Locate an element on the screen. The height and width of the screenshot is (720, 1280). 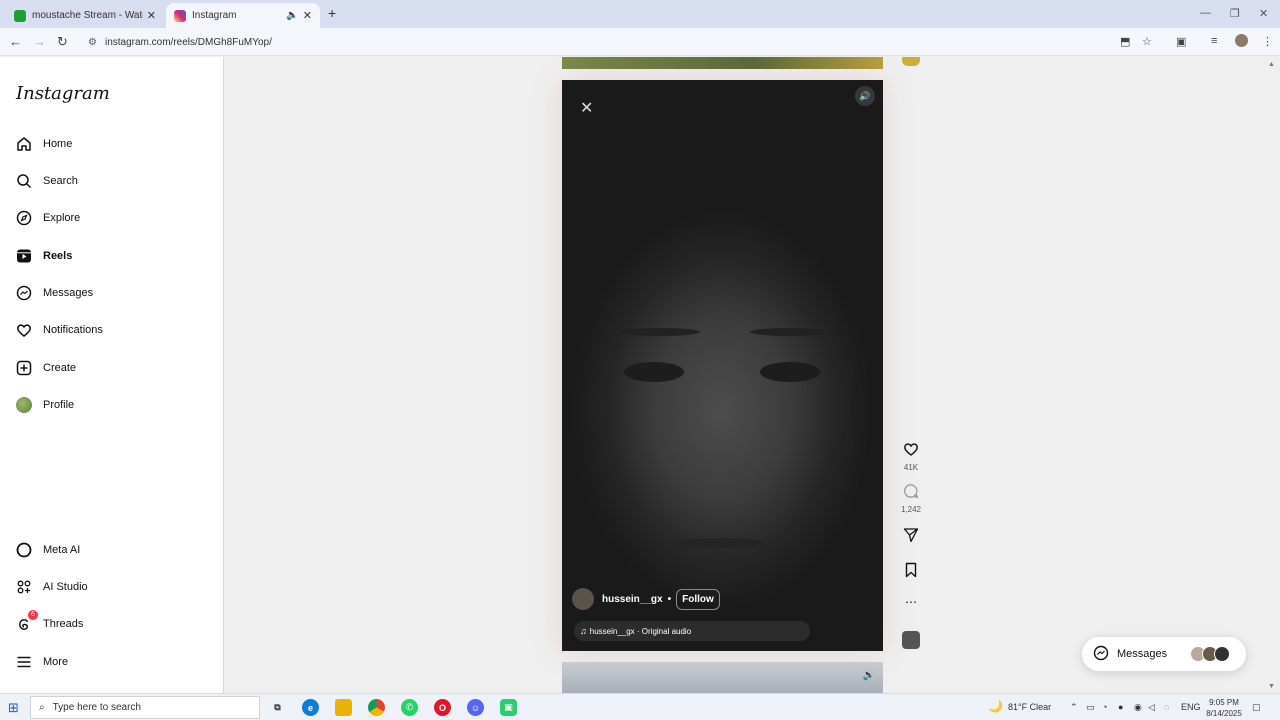
system-clock: 9:05 PM 8/14/2025 is located at coordinates (1224, 708).